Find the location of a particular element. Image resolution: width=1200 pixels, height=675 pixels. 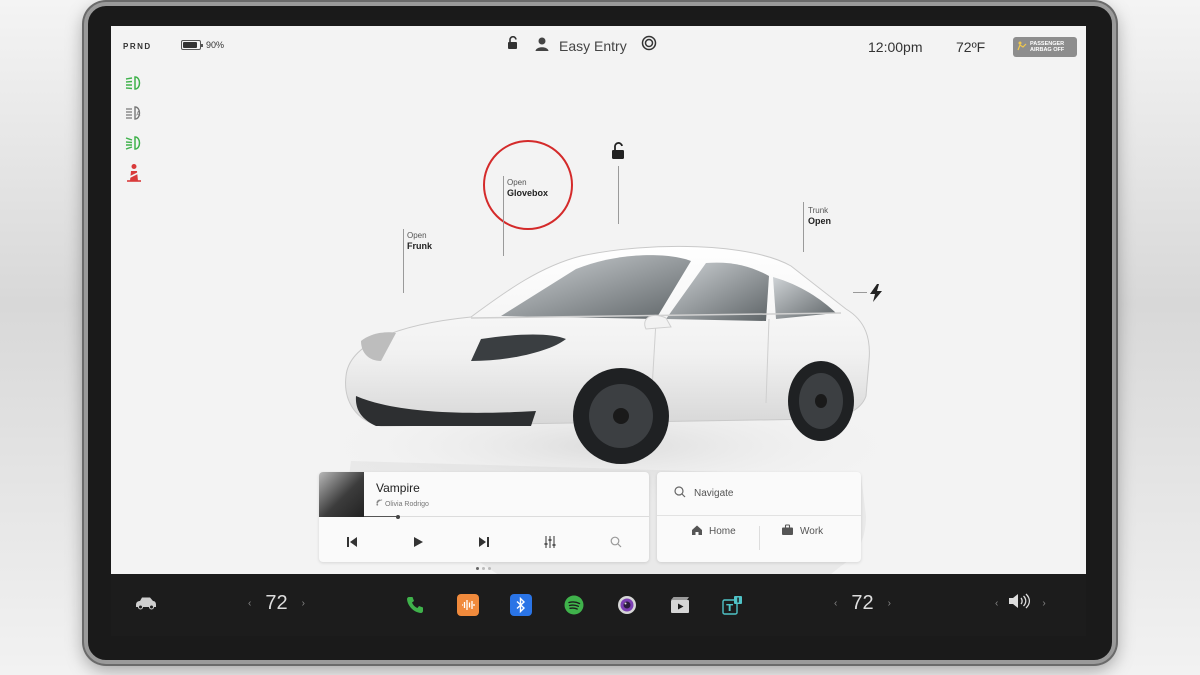

telltale-indicators: A is located at coordinates (134, 128).